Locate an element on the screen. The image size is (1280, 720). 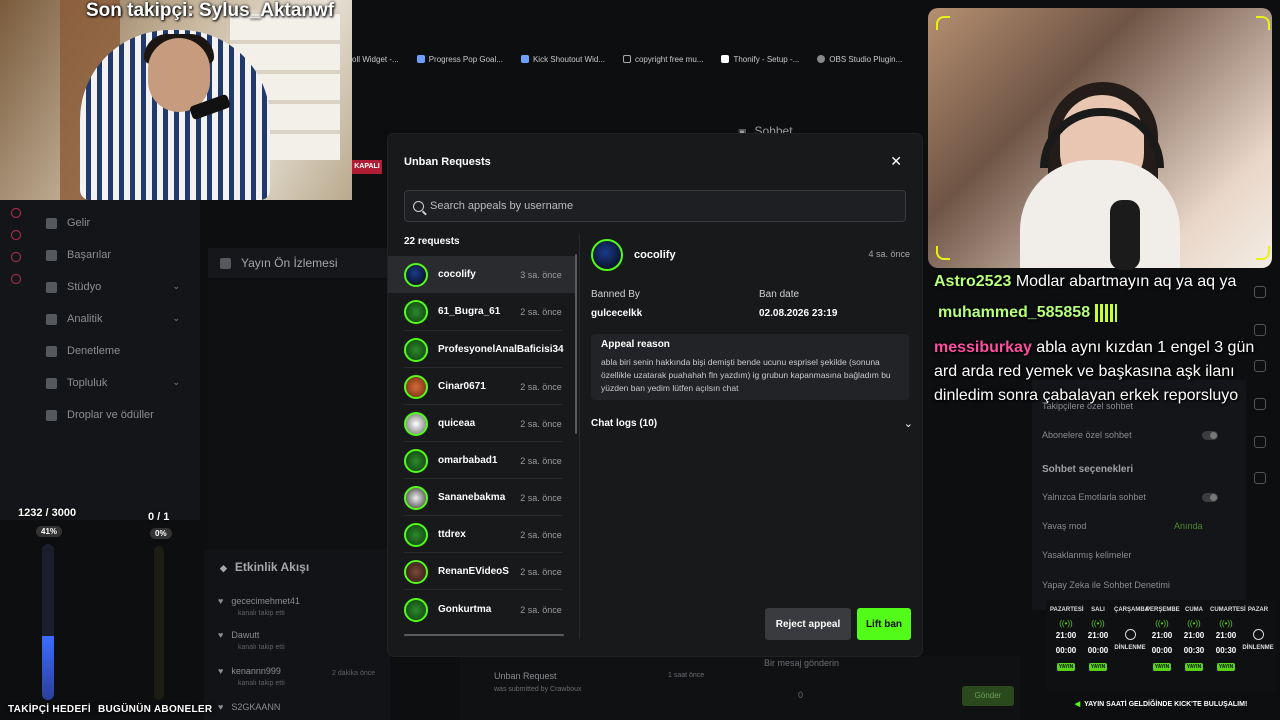
sidebar-item-basarilar: Başarılar is located at coordinates (78, 255).